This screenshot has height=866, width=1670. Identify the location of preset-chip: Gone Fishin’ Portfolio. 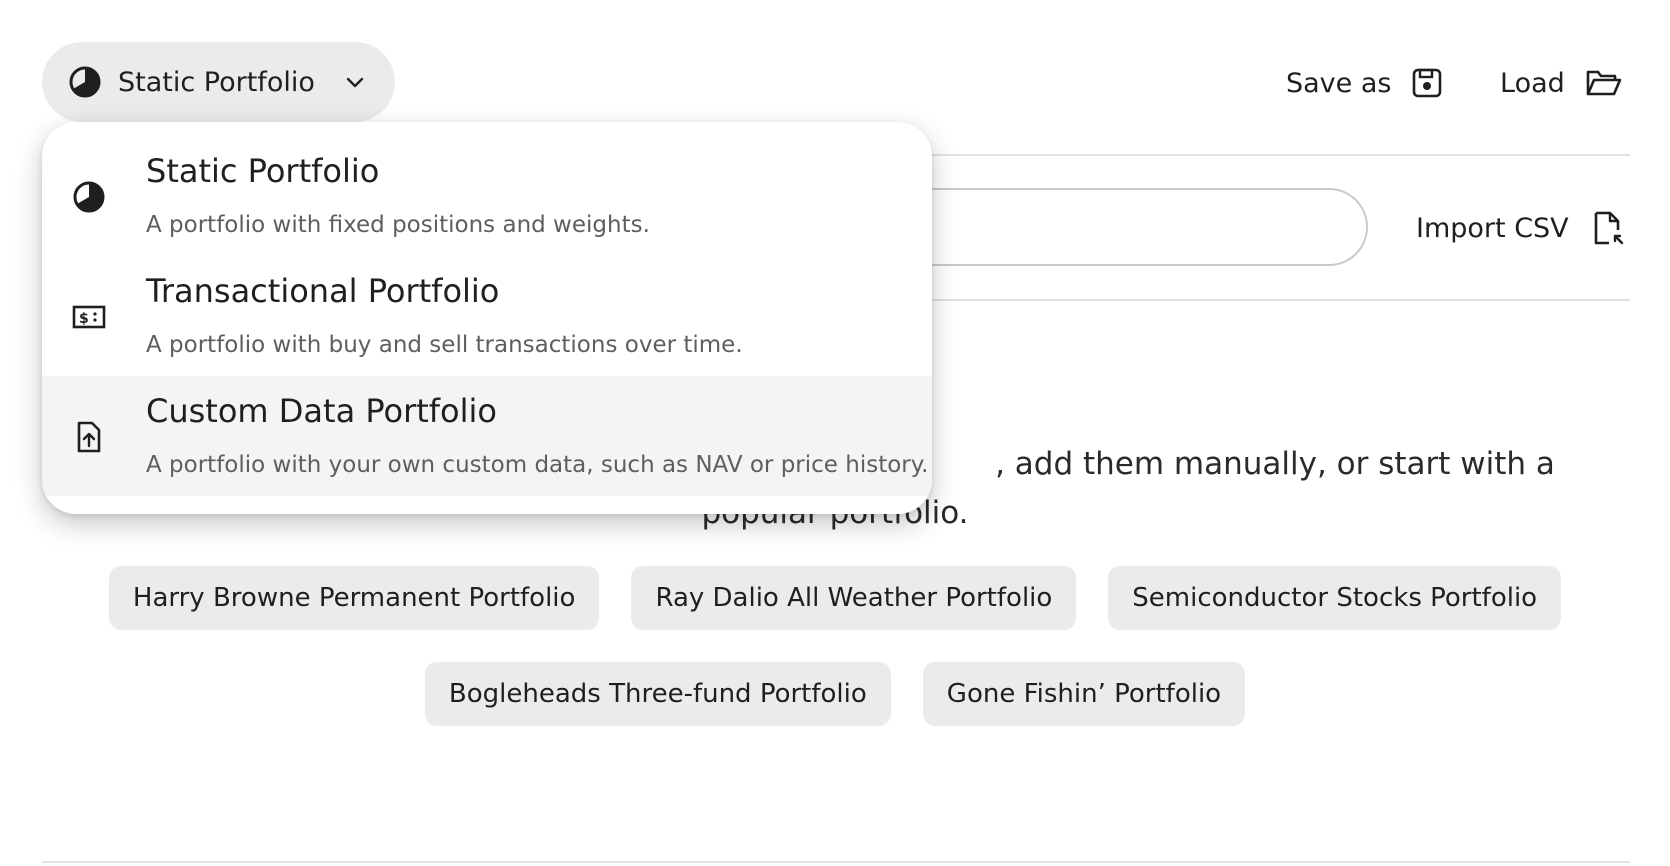
(1084, 694).